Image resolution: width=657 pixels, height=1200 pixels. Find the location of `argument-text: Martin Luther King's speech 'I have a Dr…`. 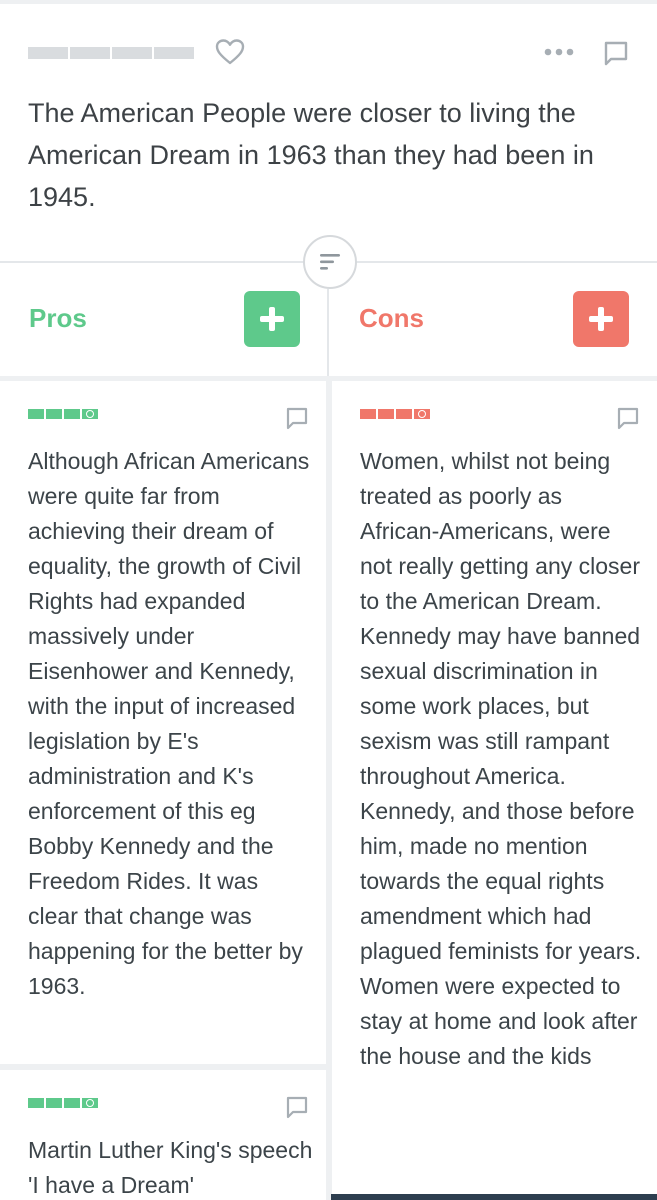

argument-text: Martin Luther King's speech 'I have a Dr… is located at coordinates (170, 1167).